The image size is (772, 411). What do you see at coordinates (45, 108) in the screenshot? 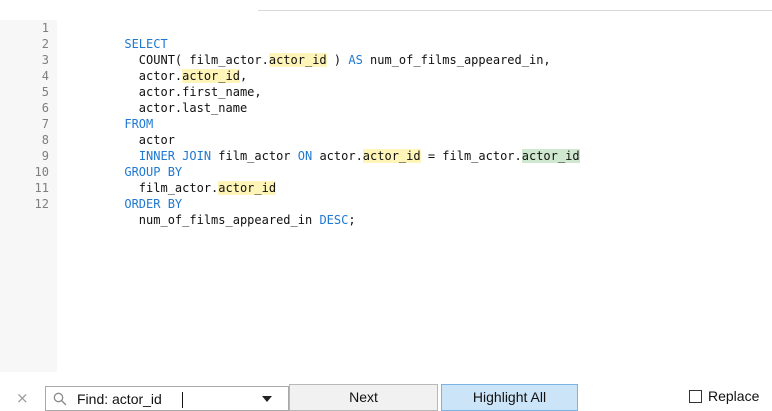
I see `line-number: 6` at bounding box center [45, 108].